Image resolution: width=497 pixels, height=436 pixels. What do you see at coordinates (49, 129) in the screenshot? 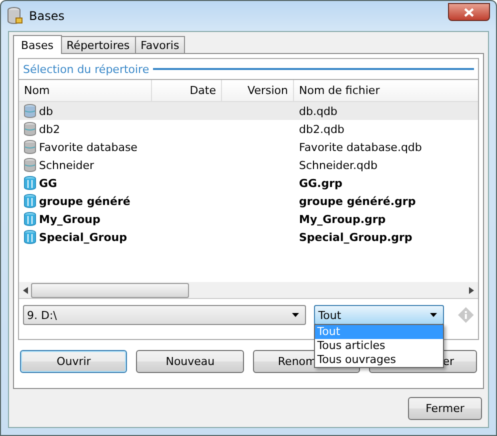
I see `file-name: db2` at bounding box center [49, 129].